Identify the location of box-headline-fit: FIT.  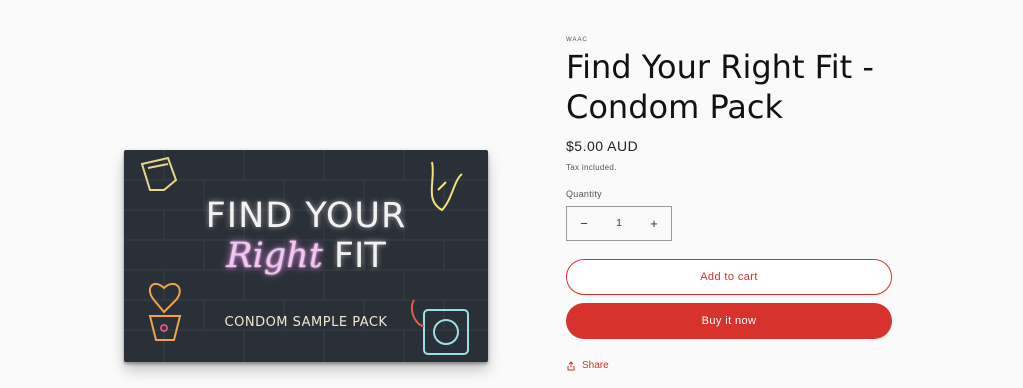
(354, 256).